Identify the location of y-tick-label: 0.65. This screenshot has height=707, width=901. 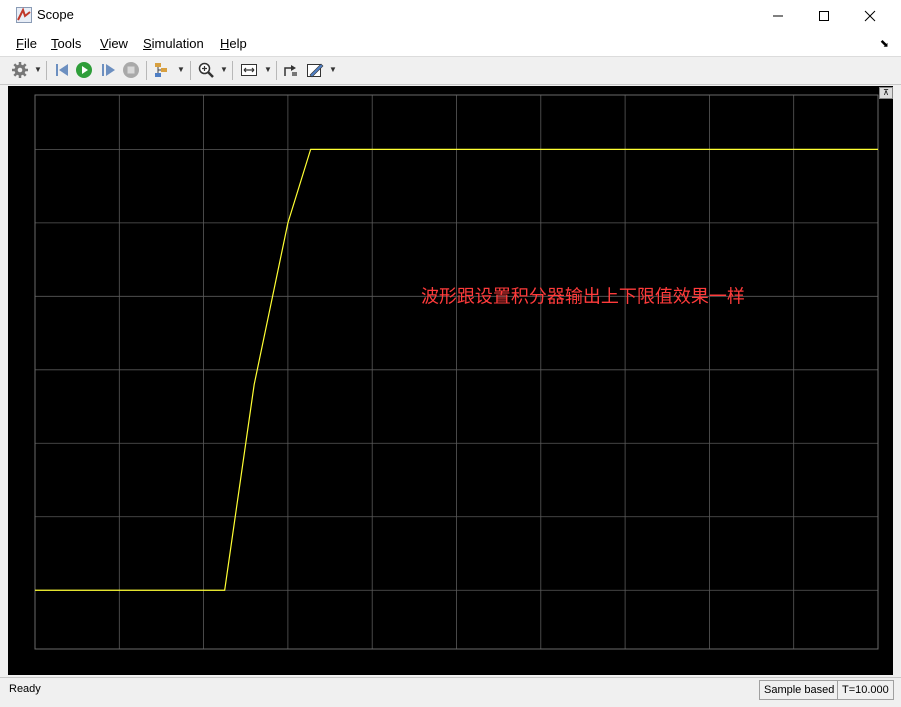
(20, 371).